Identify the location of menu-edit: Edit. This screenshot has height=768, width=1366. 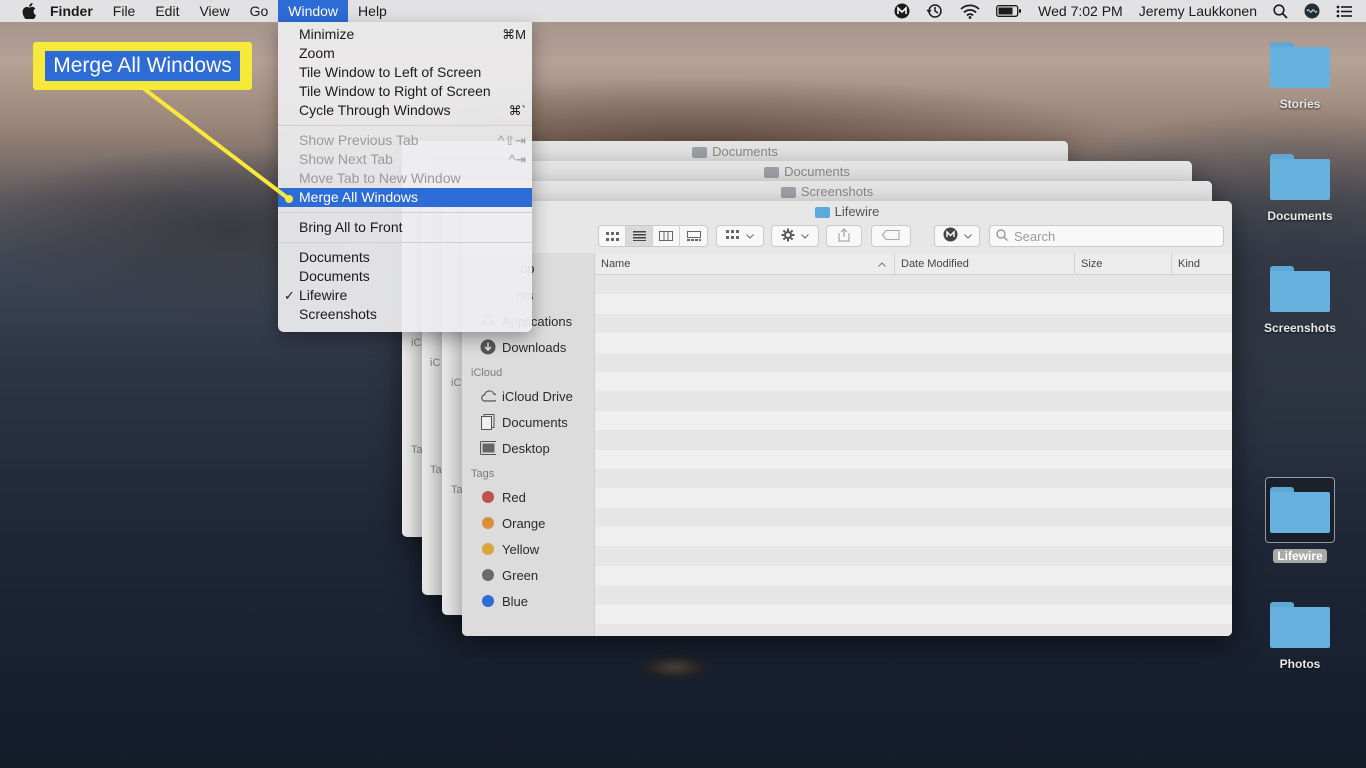
(167, 11).